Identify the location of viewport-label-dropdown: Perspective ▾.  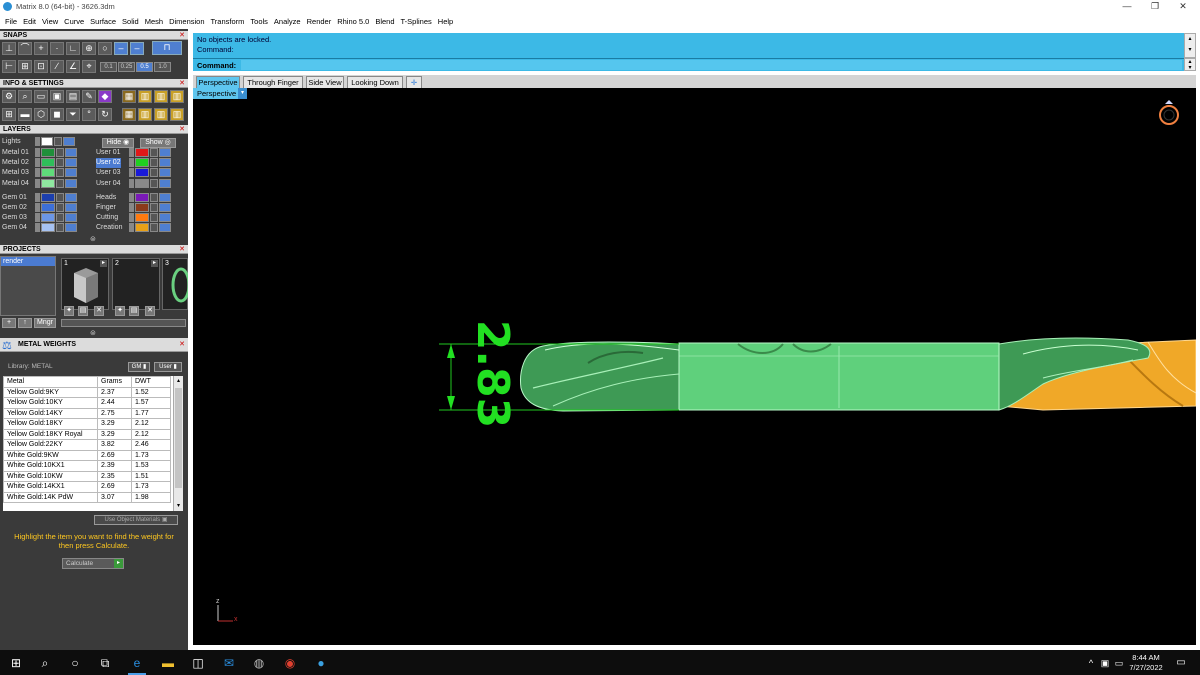
(220, 93).